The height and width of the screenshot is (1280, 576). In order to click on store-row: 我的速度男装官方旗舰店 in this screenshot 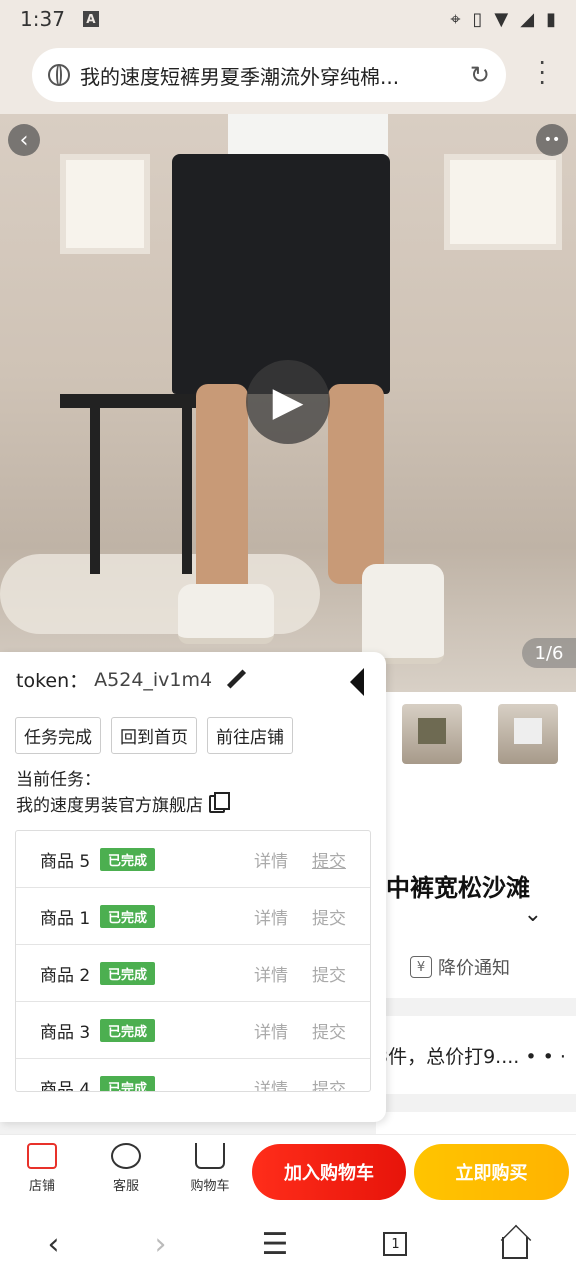, I will do `click(123, 803)`.